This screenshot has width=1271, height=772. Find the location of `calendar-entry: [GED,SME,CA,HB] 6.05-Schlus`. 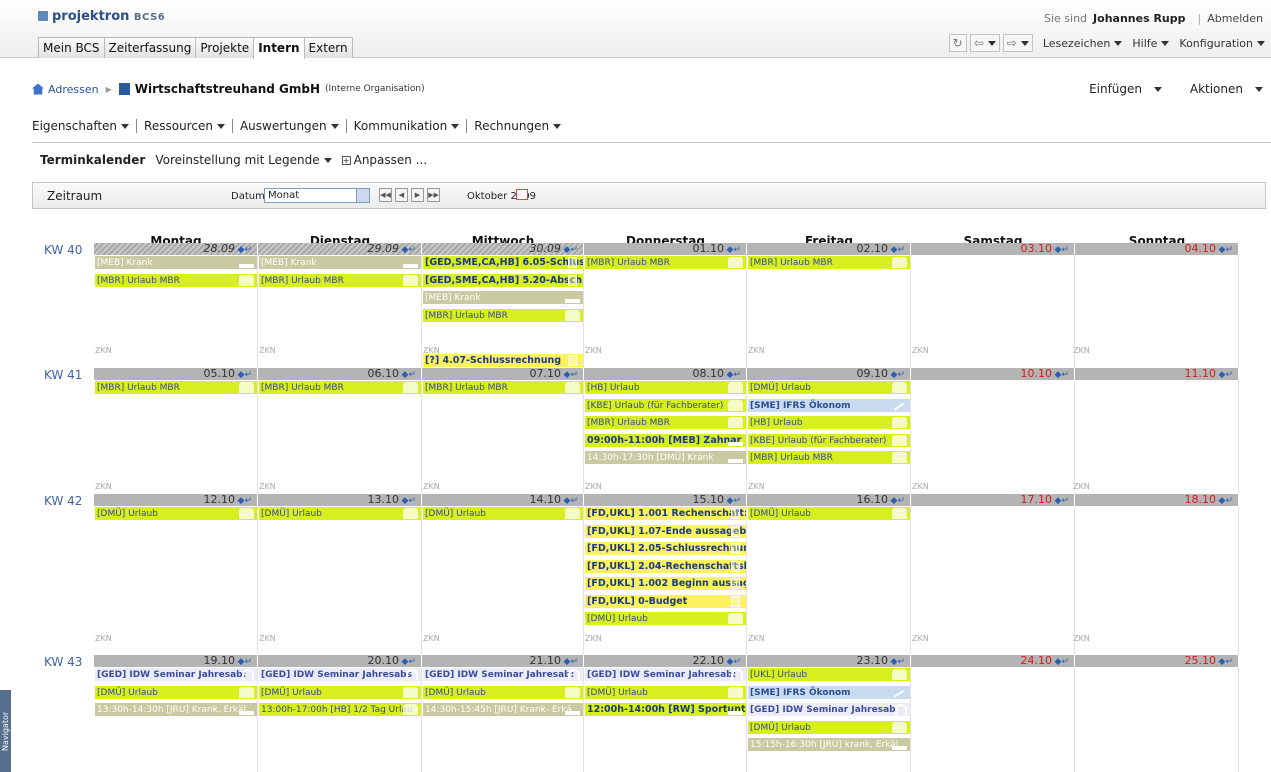

calendar-entry: [GED,SME,CA,HB] 6.05-Schlus is located at coordinates (503, 263).